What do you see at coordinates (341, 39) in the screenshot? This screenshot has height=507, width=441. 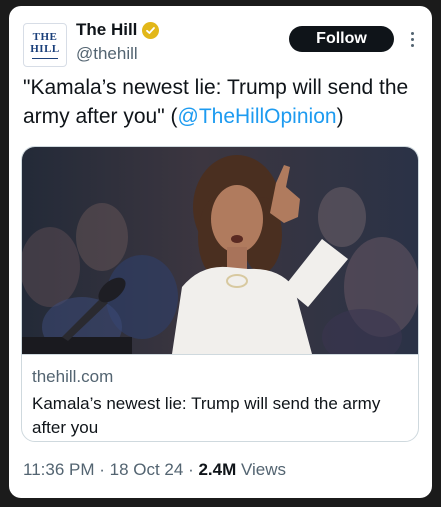 I see `follow-button: Follow` at bounding box center [341, 39].